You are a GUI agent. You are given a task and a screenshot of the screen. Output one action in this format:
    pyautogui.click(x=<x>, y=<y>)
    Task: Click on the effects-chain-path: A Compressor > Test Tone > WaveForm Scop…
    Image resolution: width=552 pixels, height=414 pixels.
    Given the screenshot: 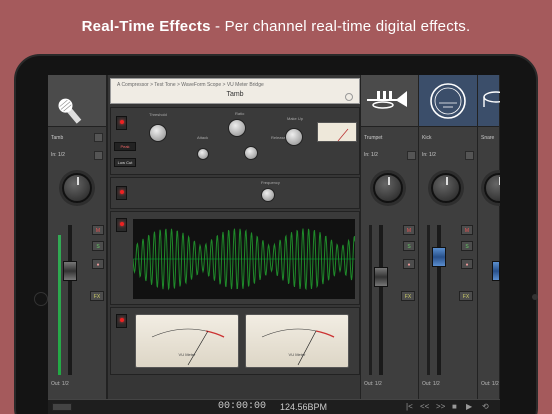 What is the action you would take?
    pyautogui.click(x=190, y=85)
    